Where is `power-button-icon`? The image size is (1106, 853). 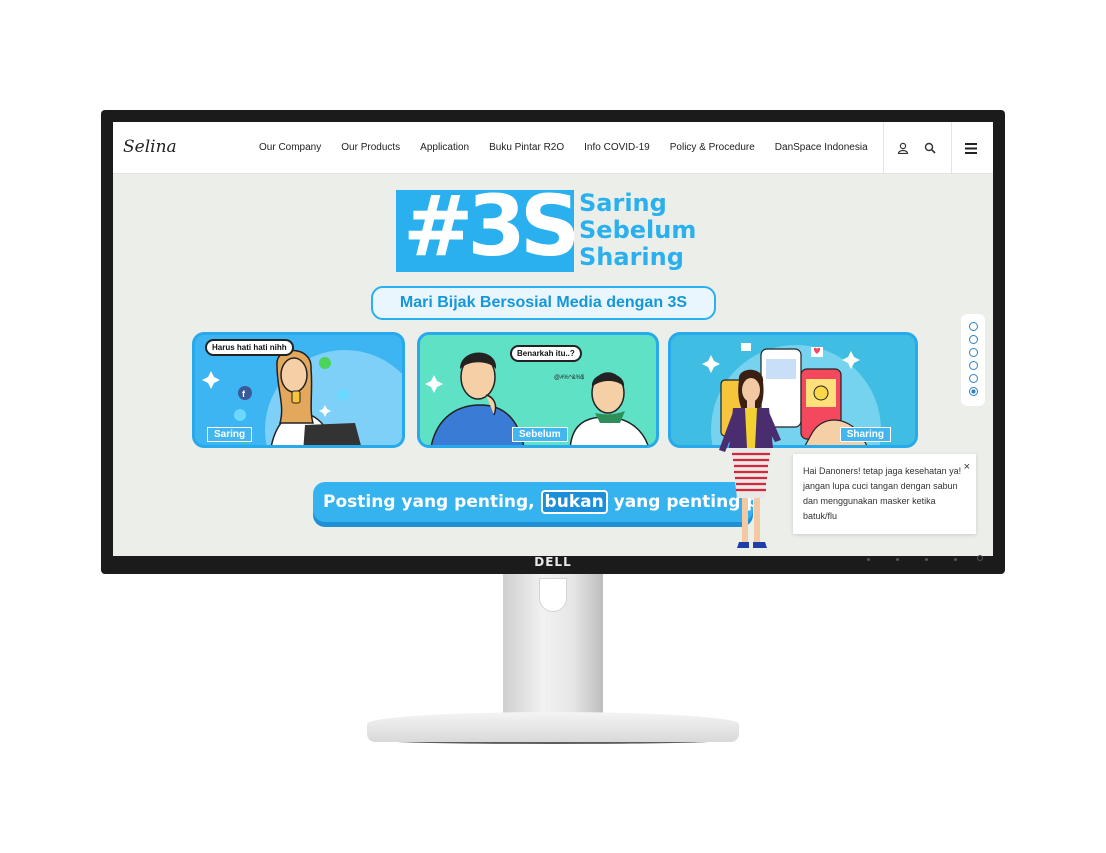 power-button-icon is located at coordinates (980, 558).